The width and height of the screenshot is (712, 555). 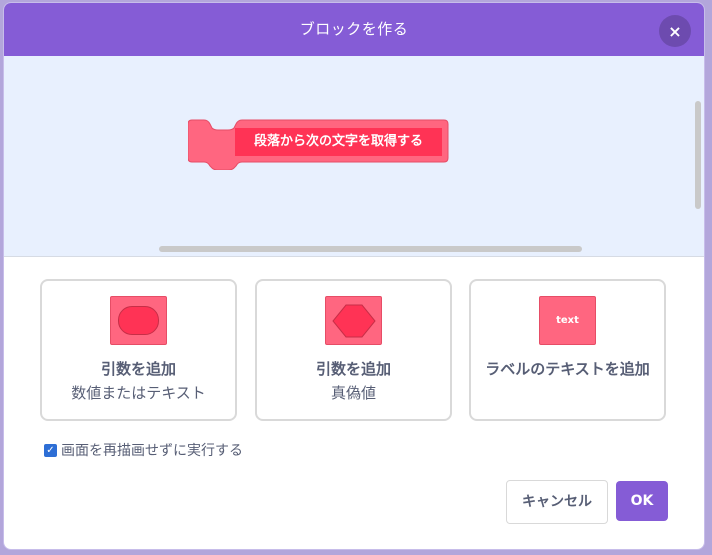 What do you see at coordinates (567, 350) in the screenshot?
I see `add-label-text-button: text ラベルのテキストを追加` at bounding box center [567, 350].